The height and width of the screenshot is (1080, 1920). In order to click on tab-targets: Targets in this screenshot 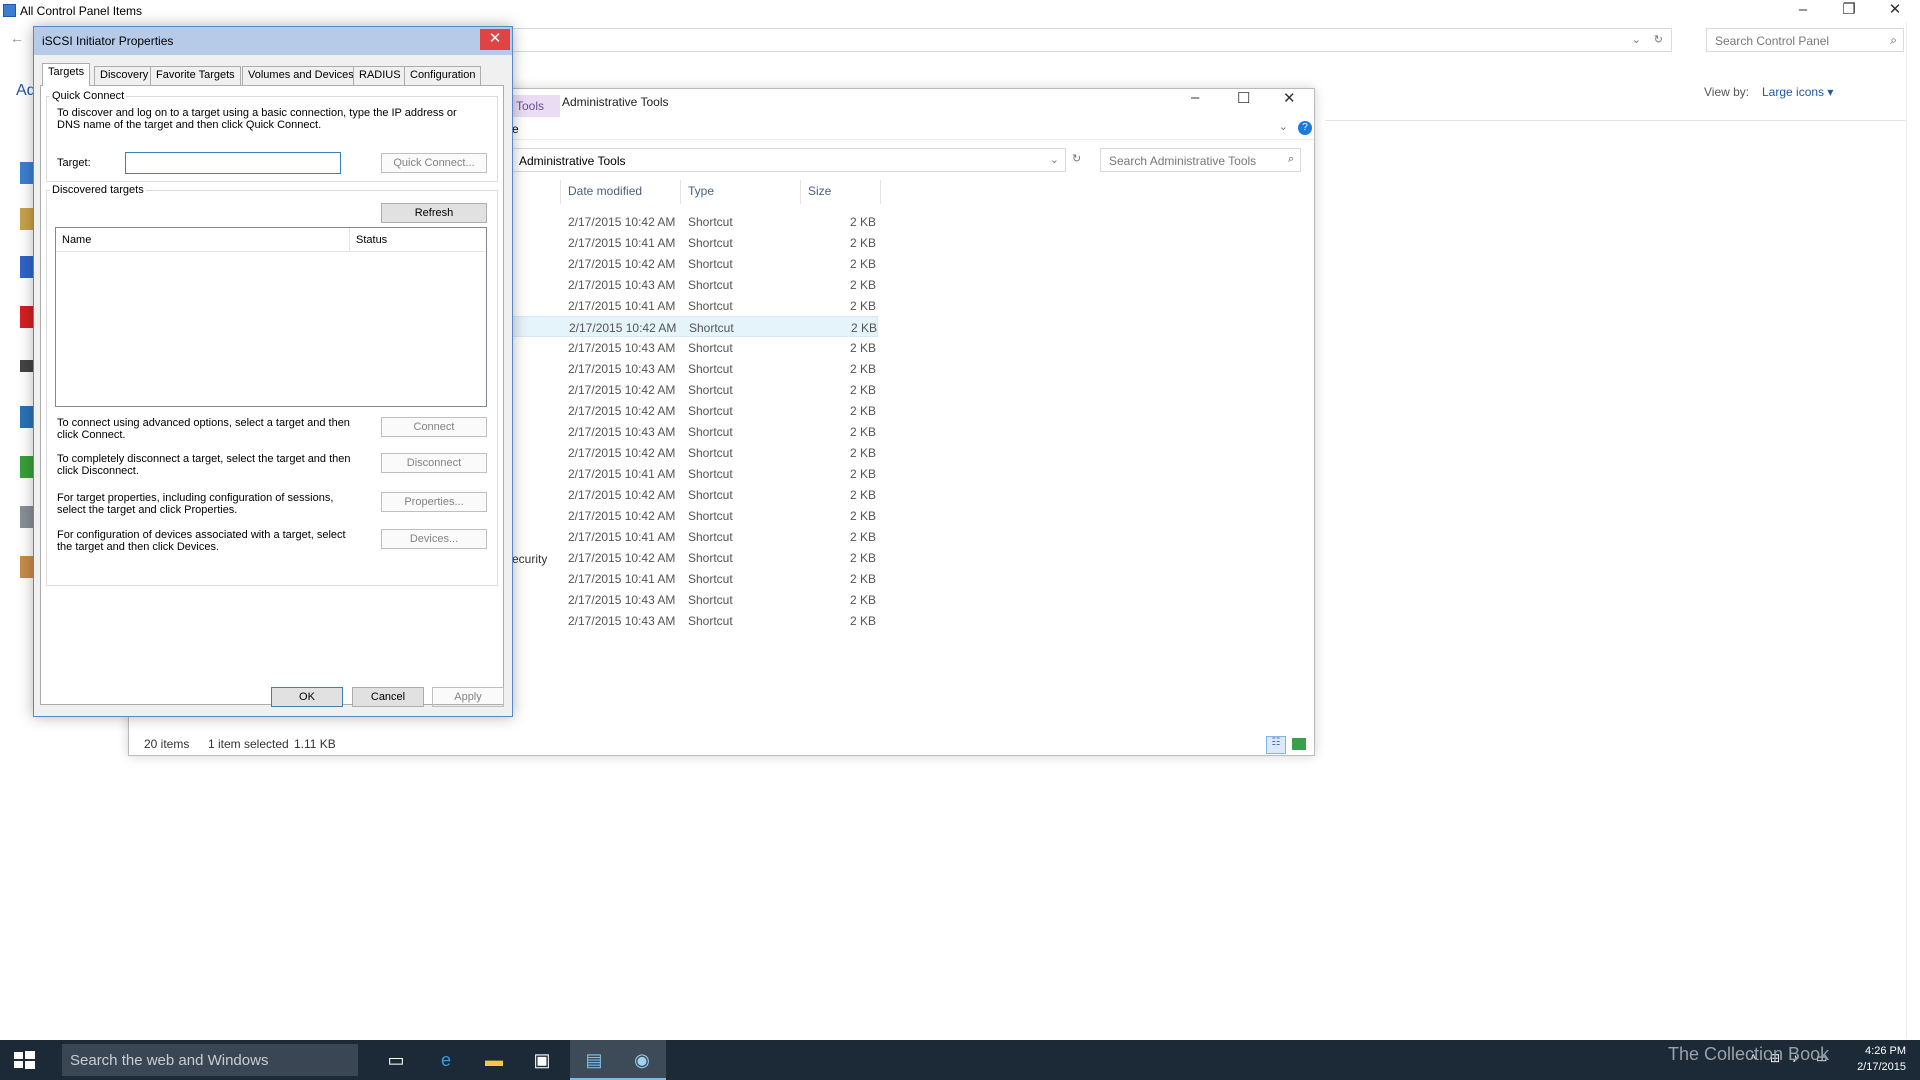, I will do `click(66, 74)`.